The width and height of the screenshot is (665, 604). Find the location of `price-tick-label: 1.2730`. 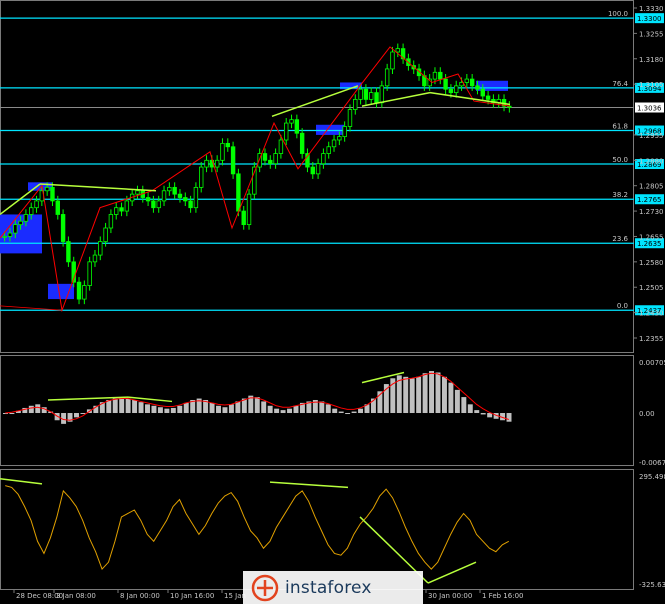

price-tick-label: 1.2730 is located at coordinates (651, 212).